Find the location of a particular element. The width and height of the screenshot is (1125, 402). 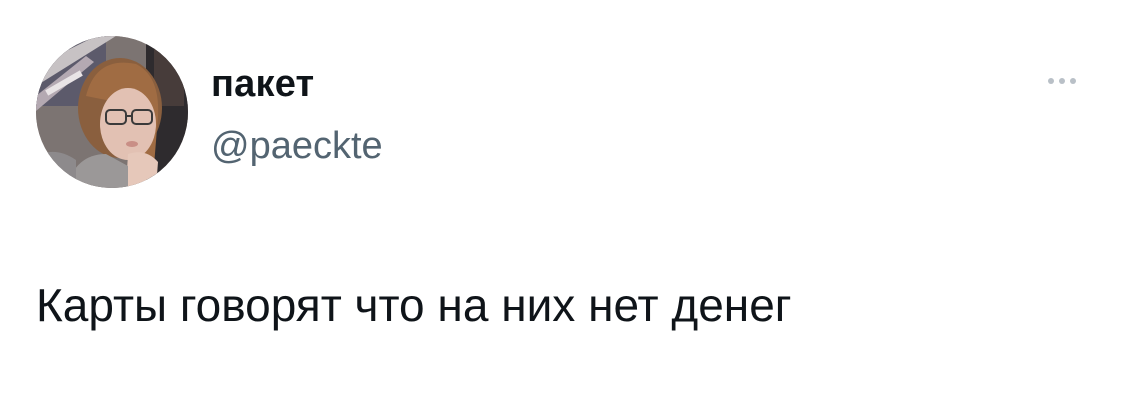

author-avatar is located at coordinates (112, 112).